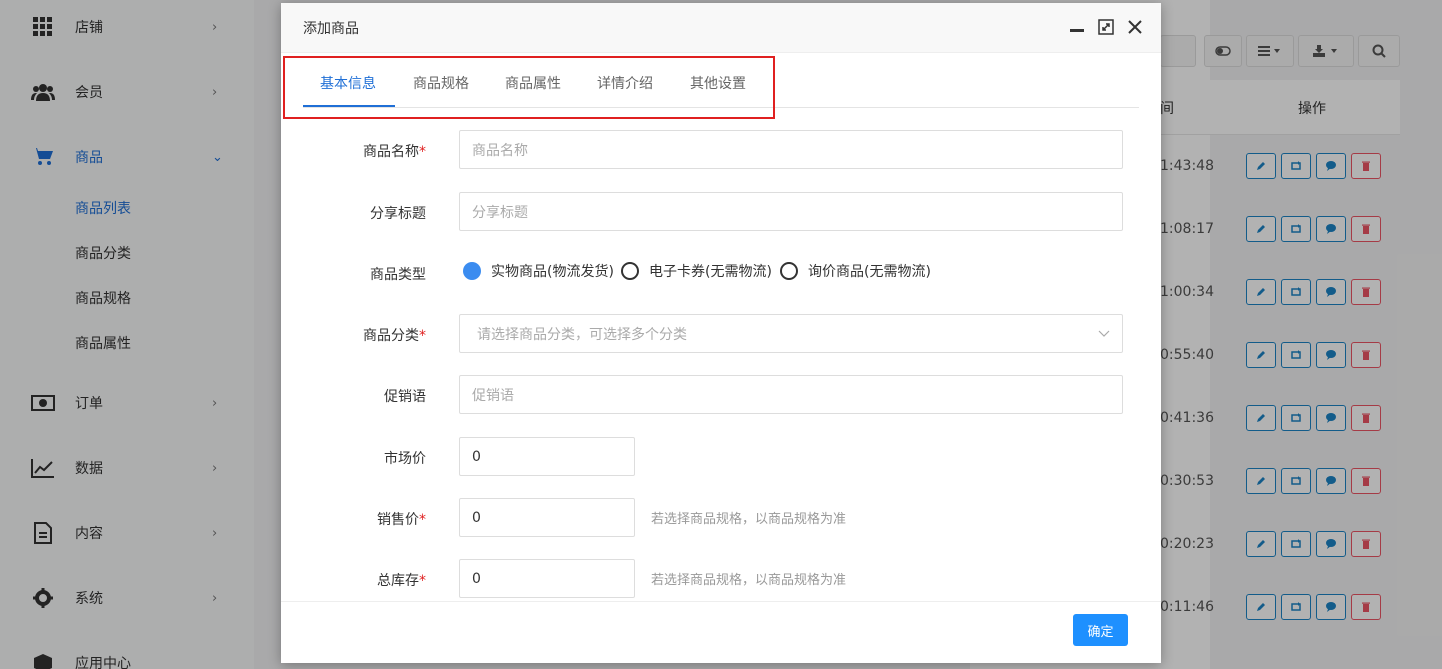  I want to click on market-price-input: 0, so click(547, 456).